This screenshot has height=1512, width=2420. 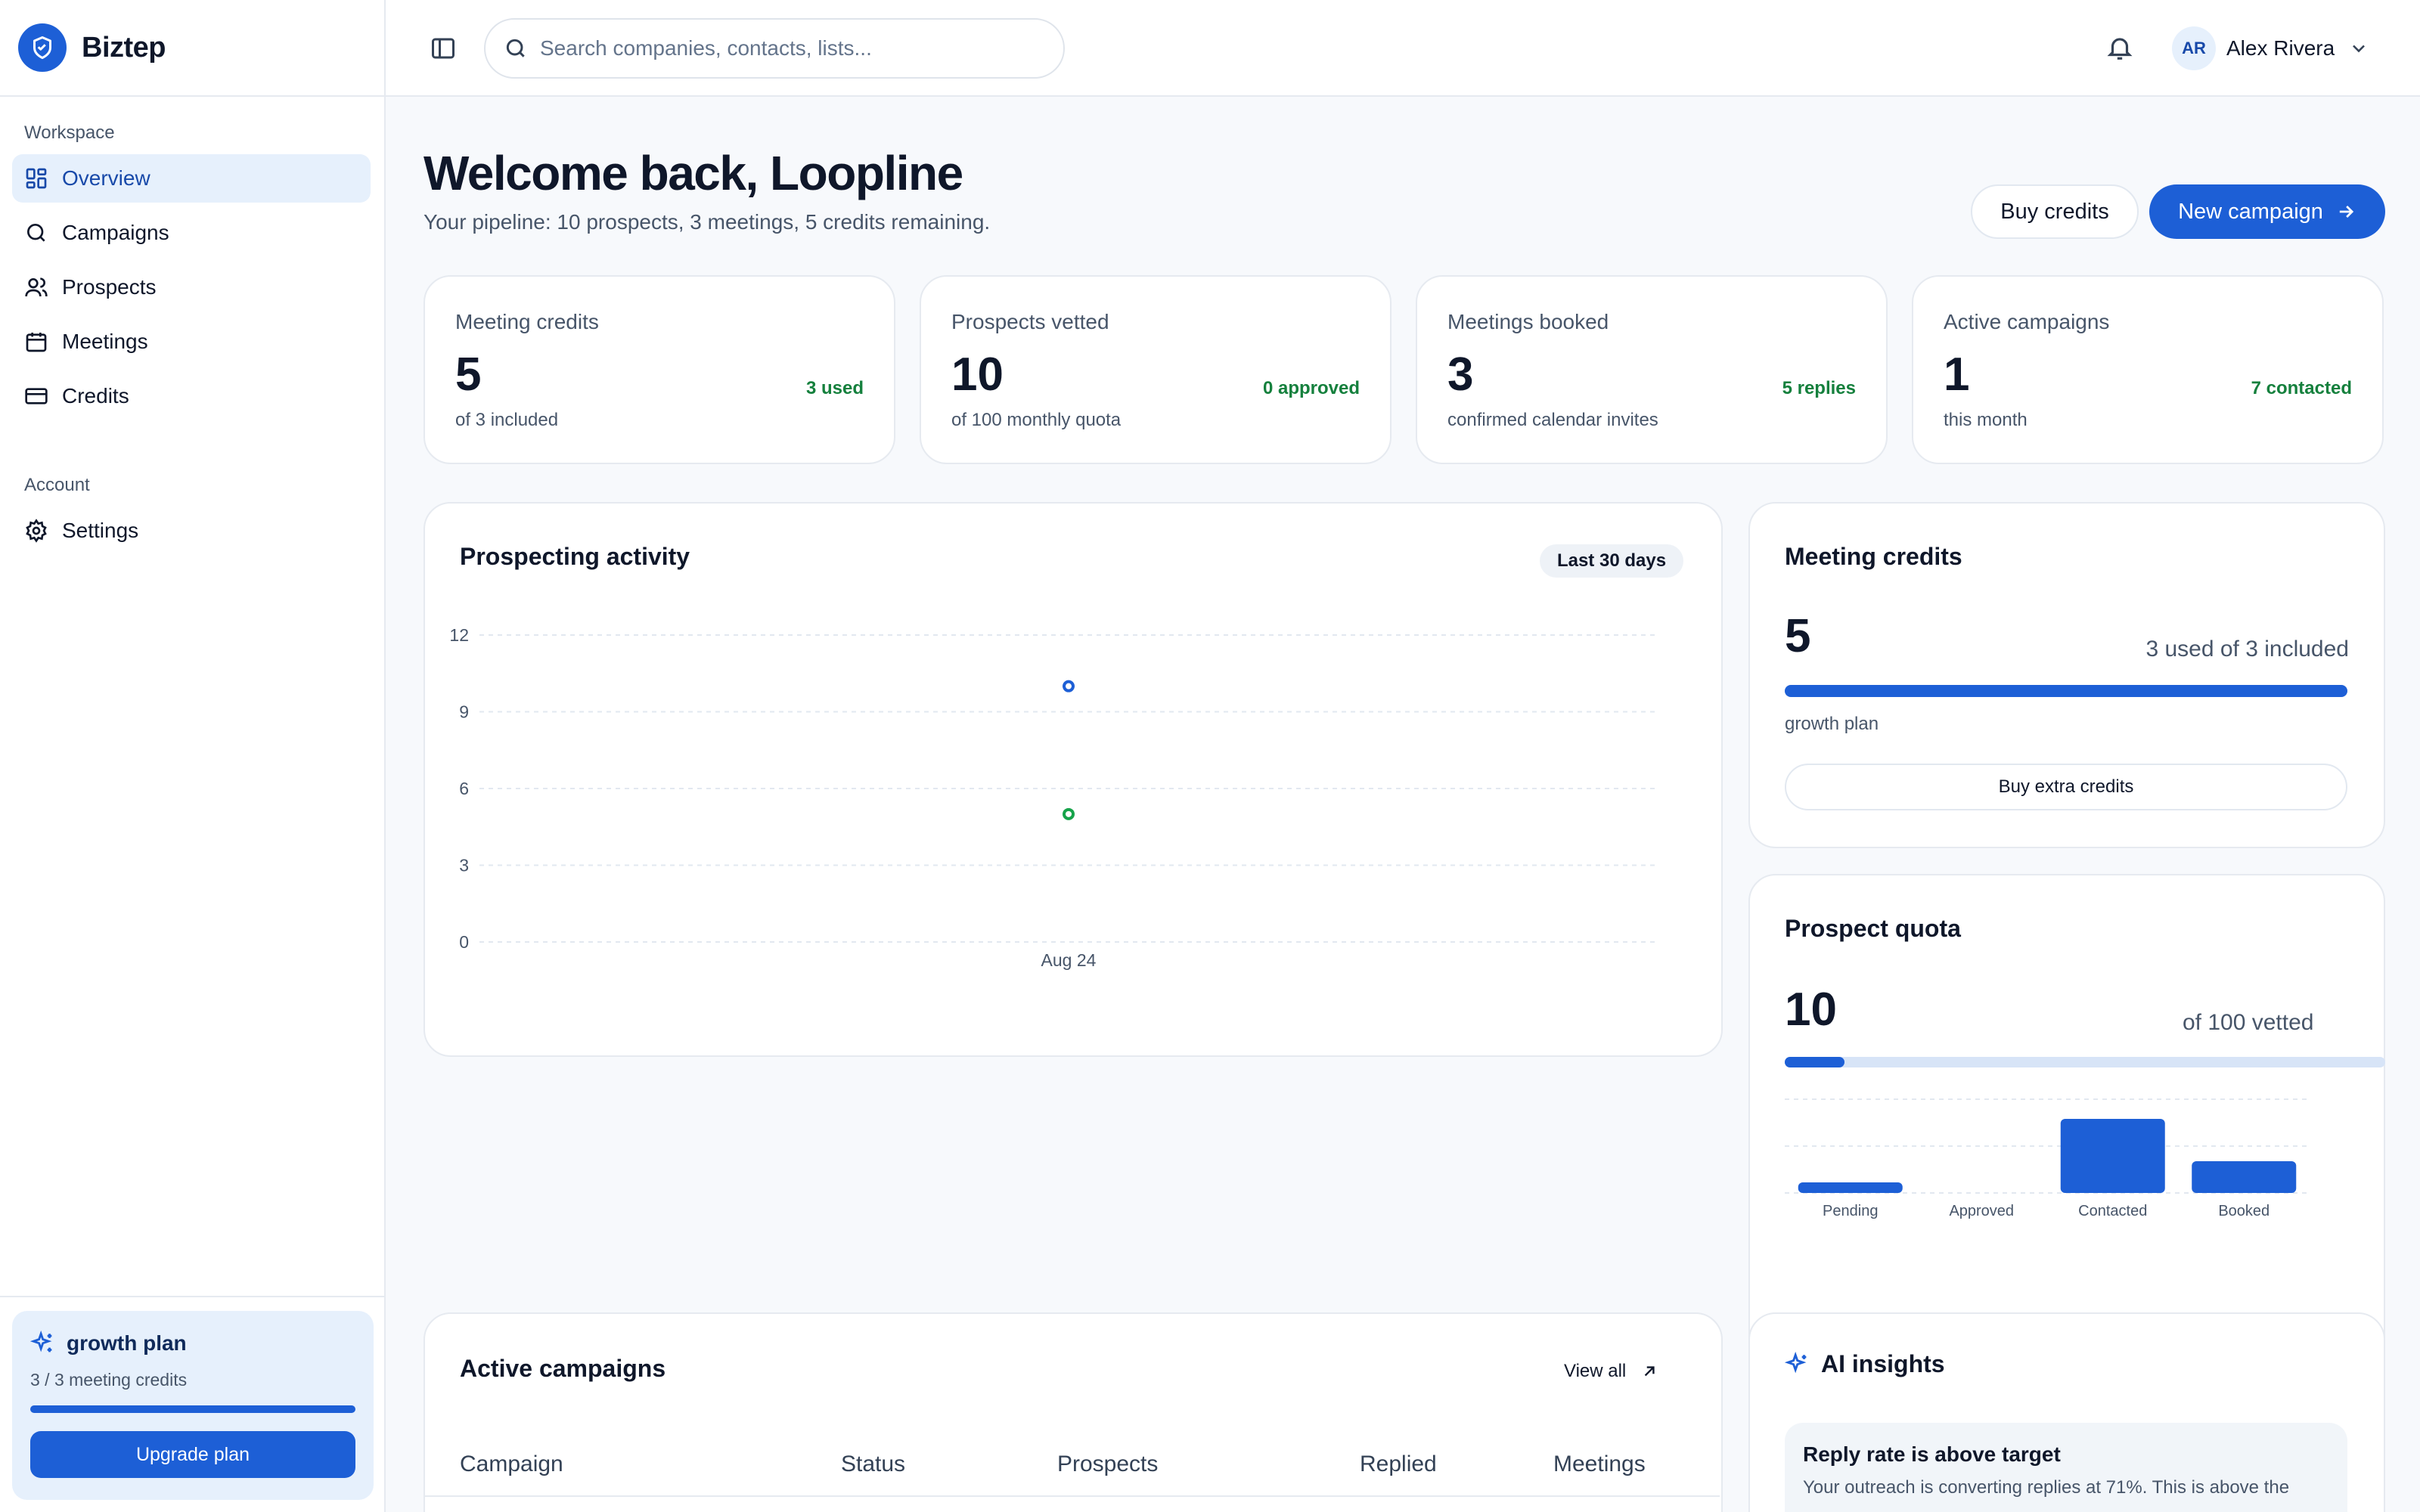 I want to click on brand-logo-icon, so click(x=42, y=48).